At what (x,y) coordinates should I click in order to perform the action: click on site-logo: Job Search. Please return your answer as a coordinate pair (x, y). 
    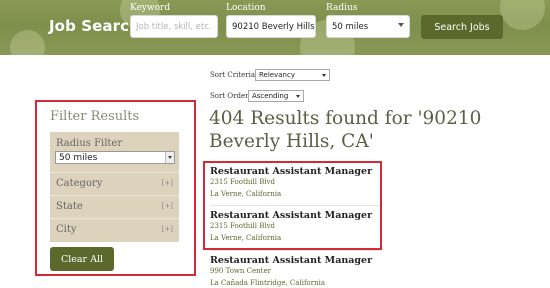
    Looking at the image, I should click on (94, 26).